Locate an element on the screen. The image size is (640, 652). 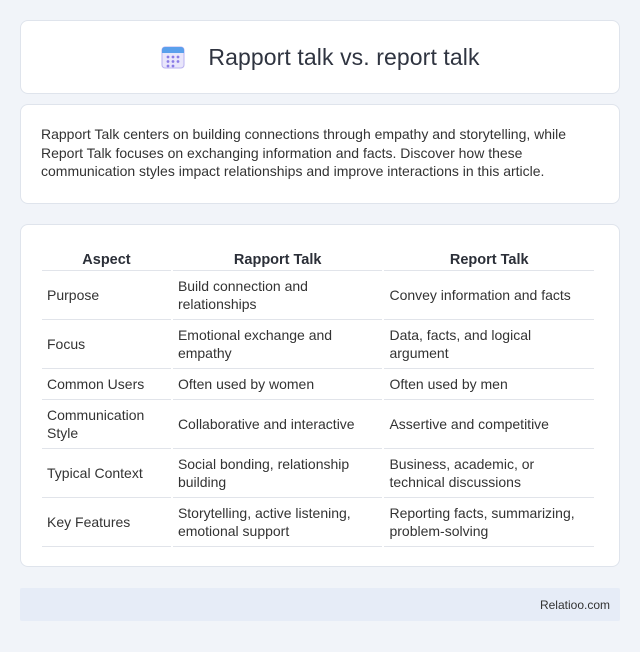
table-cell: Communication Style is located at coordinates (106, 424).